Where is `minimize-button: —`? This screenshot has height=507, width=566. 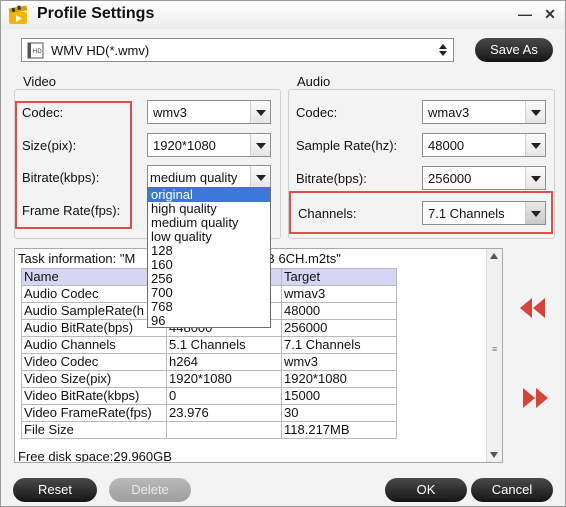
minimize-button: — is located at coordinates (525, 14).